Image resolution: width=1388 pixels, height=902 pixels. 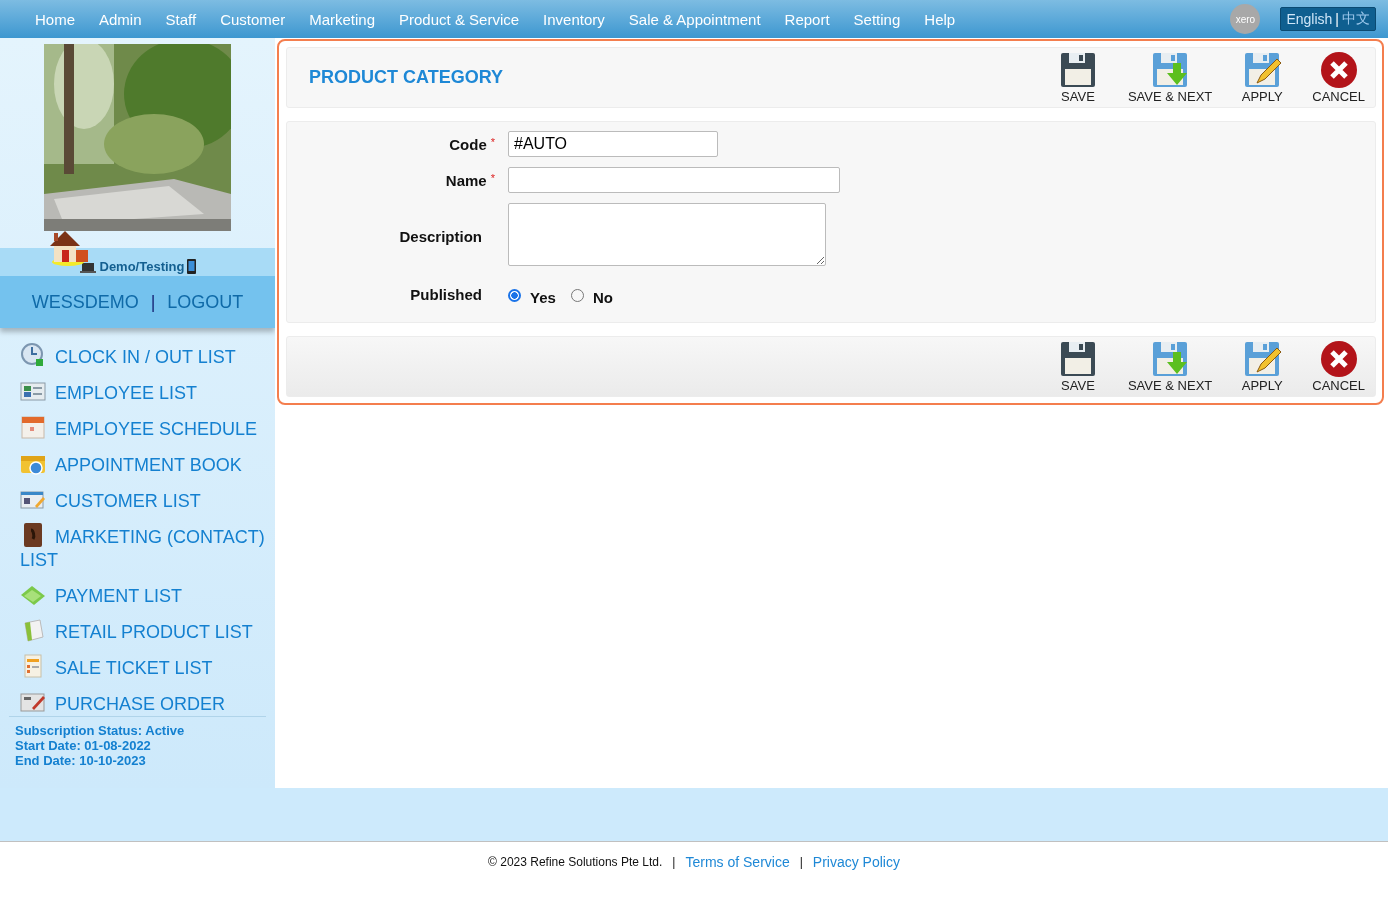 What do you see at coordinates (253, 19) in the screenshot?
I see `nav-link: Customer` at bounding box center [253, 19].